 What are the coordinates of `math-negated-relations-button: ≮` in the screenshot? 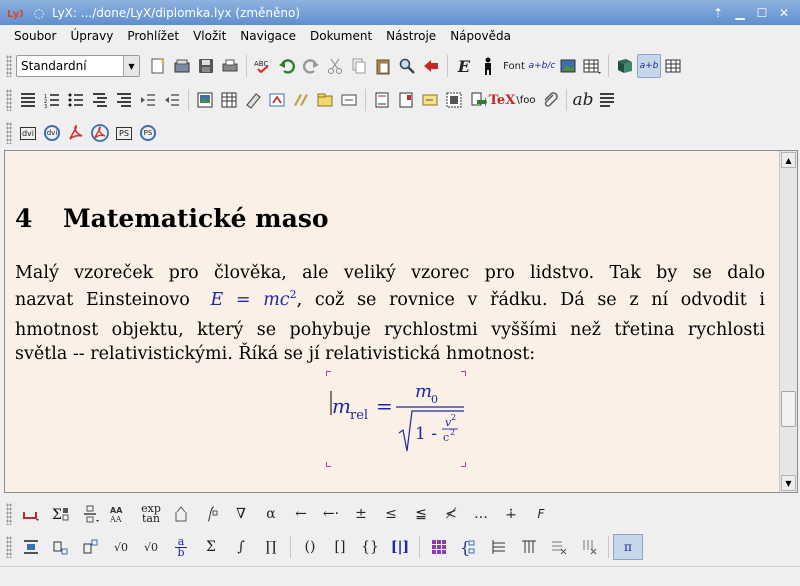 It's located at (451, 514).